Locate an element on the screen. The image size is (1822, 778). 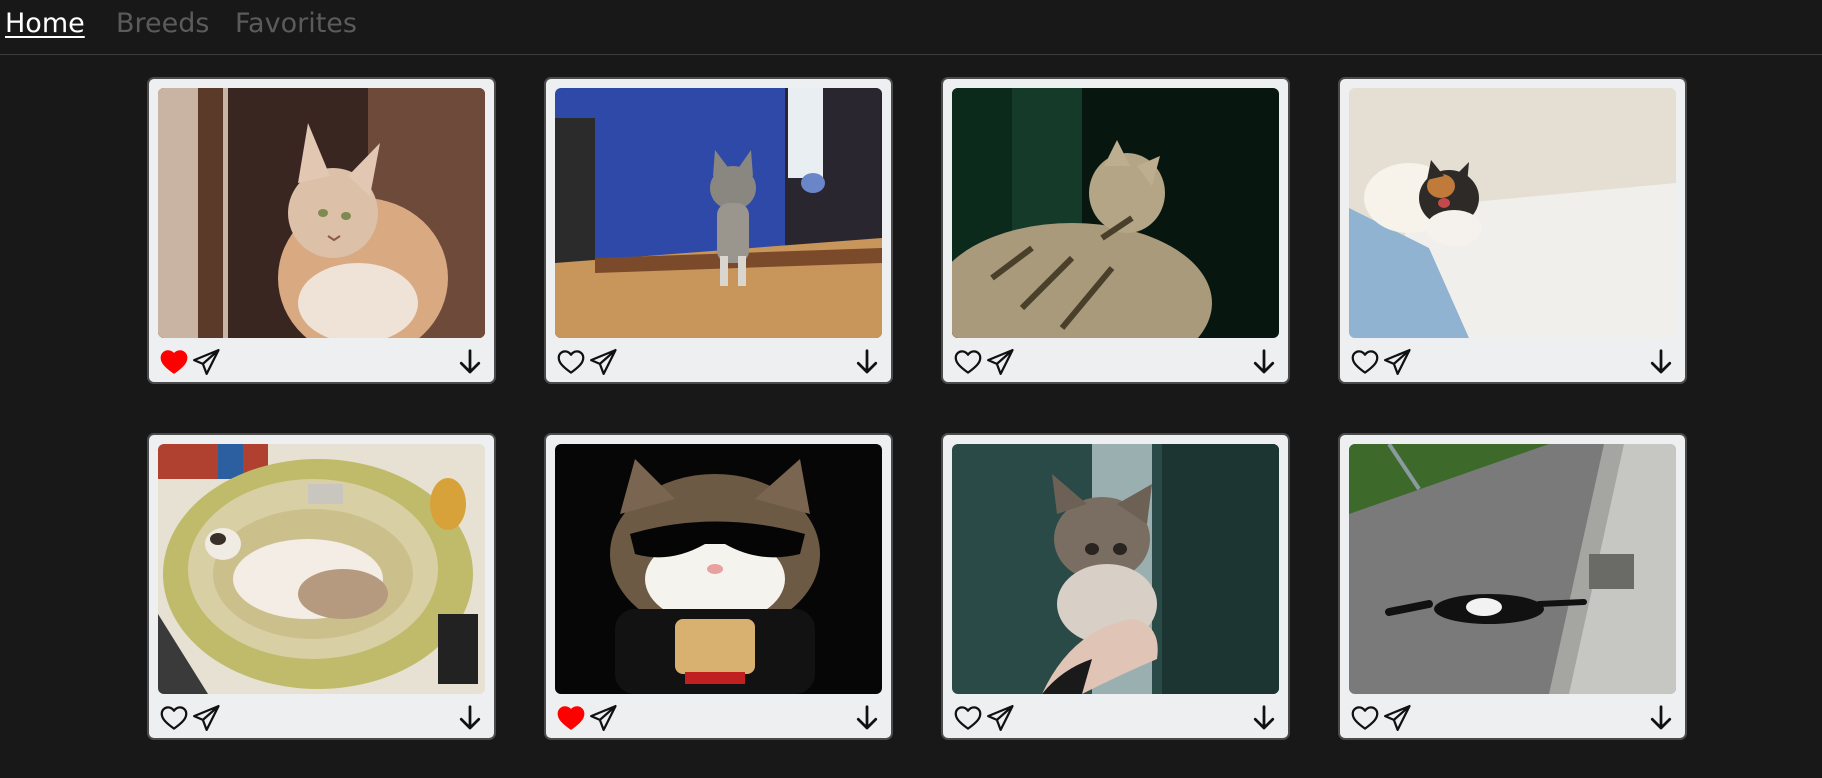
top-nav: Home Breeds Favorites is located at coordinates (911, 27).